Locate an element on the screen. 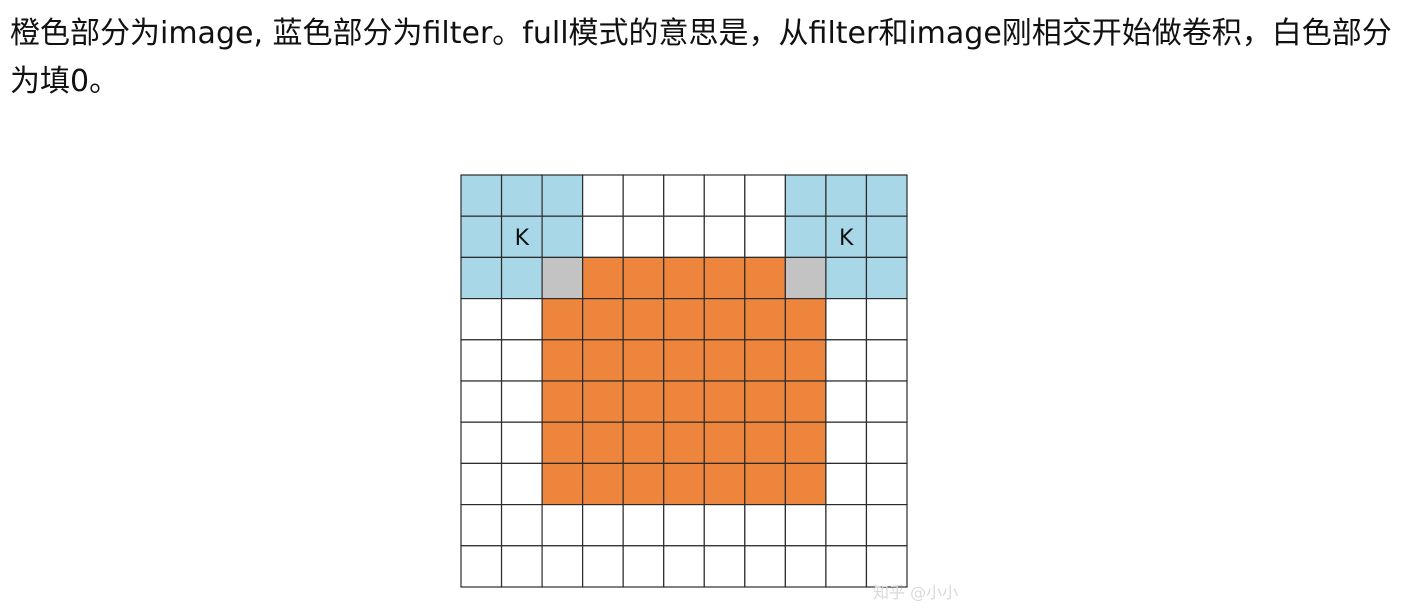  grid-cell-white-r7-c9 is located at coordinates (846, 484).